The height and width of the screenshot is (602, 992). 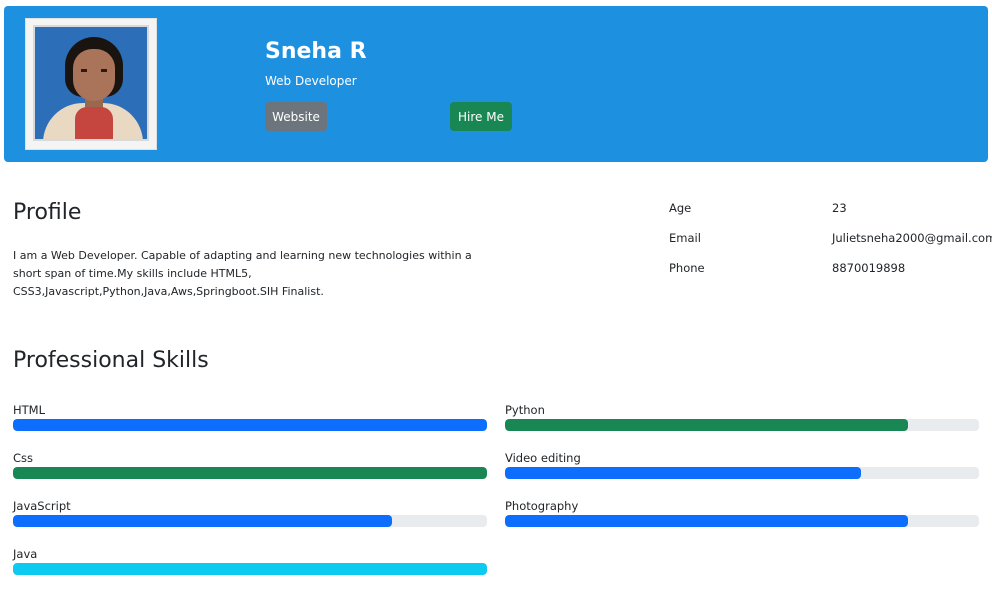 What do you see at coordinates (839, 208) in the screenshot?
I see `age-value: 23` at bounding box center [839, 208].